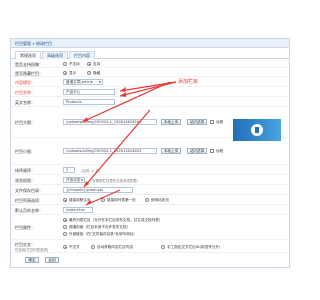 Image resolution: width=320 pixels, height=300 pixels. Describe the element at coordinates (148, 89) in the screenshot. I see `arrow-to-english-name` at that location.